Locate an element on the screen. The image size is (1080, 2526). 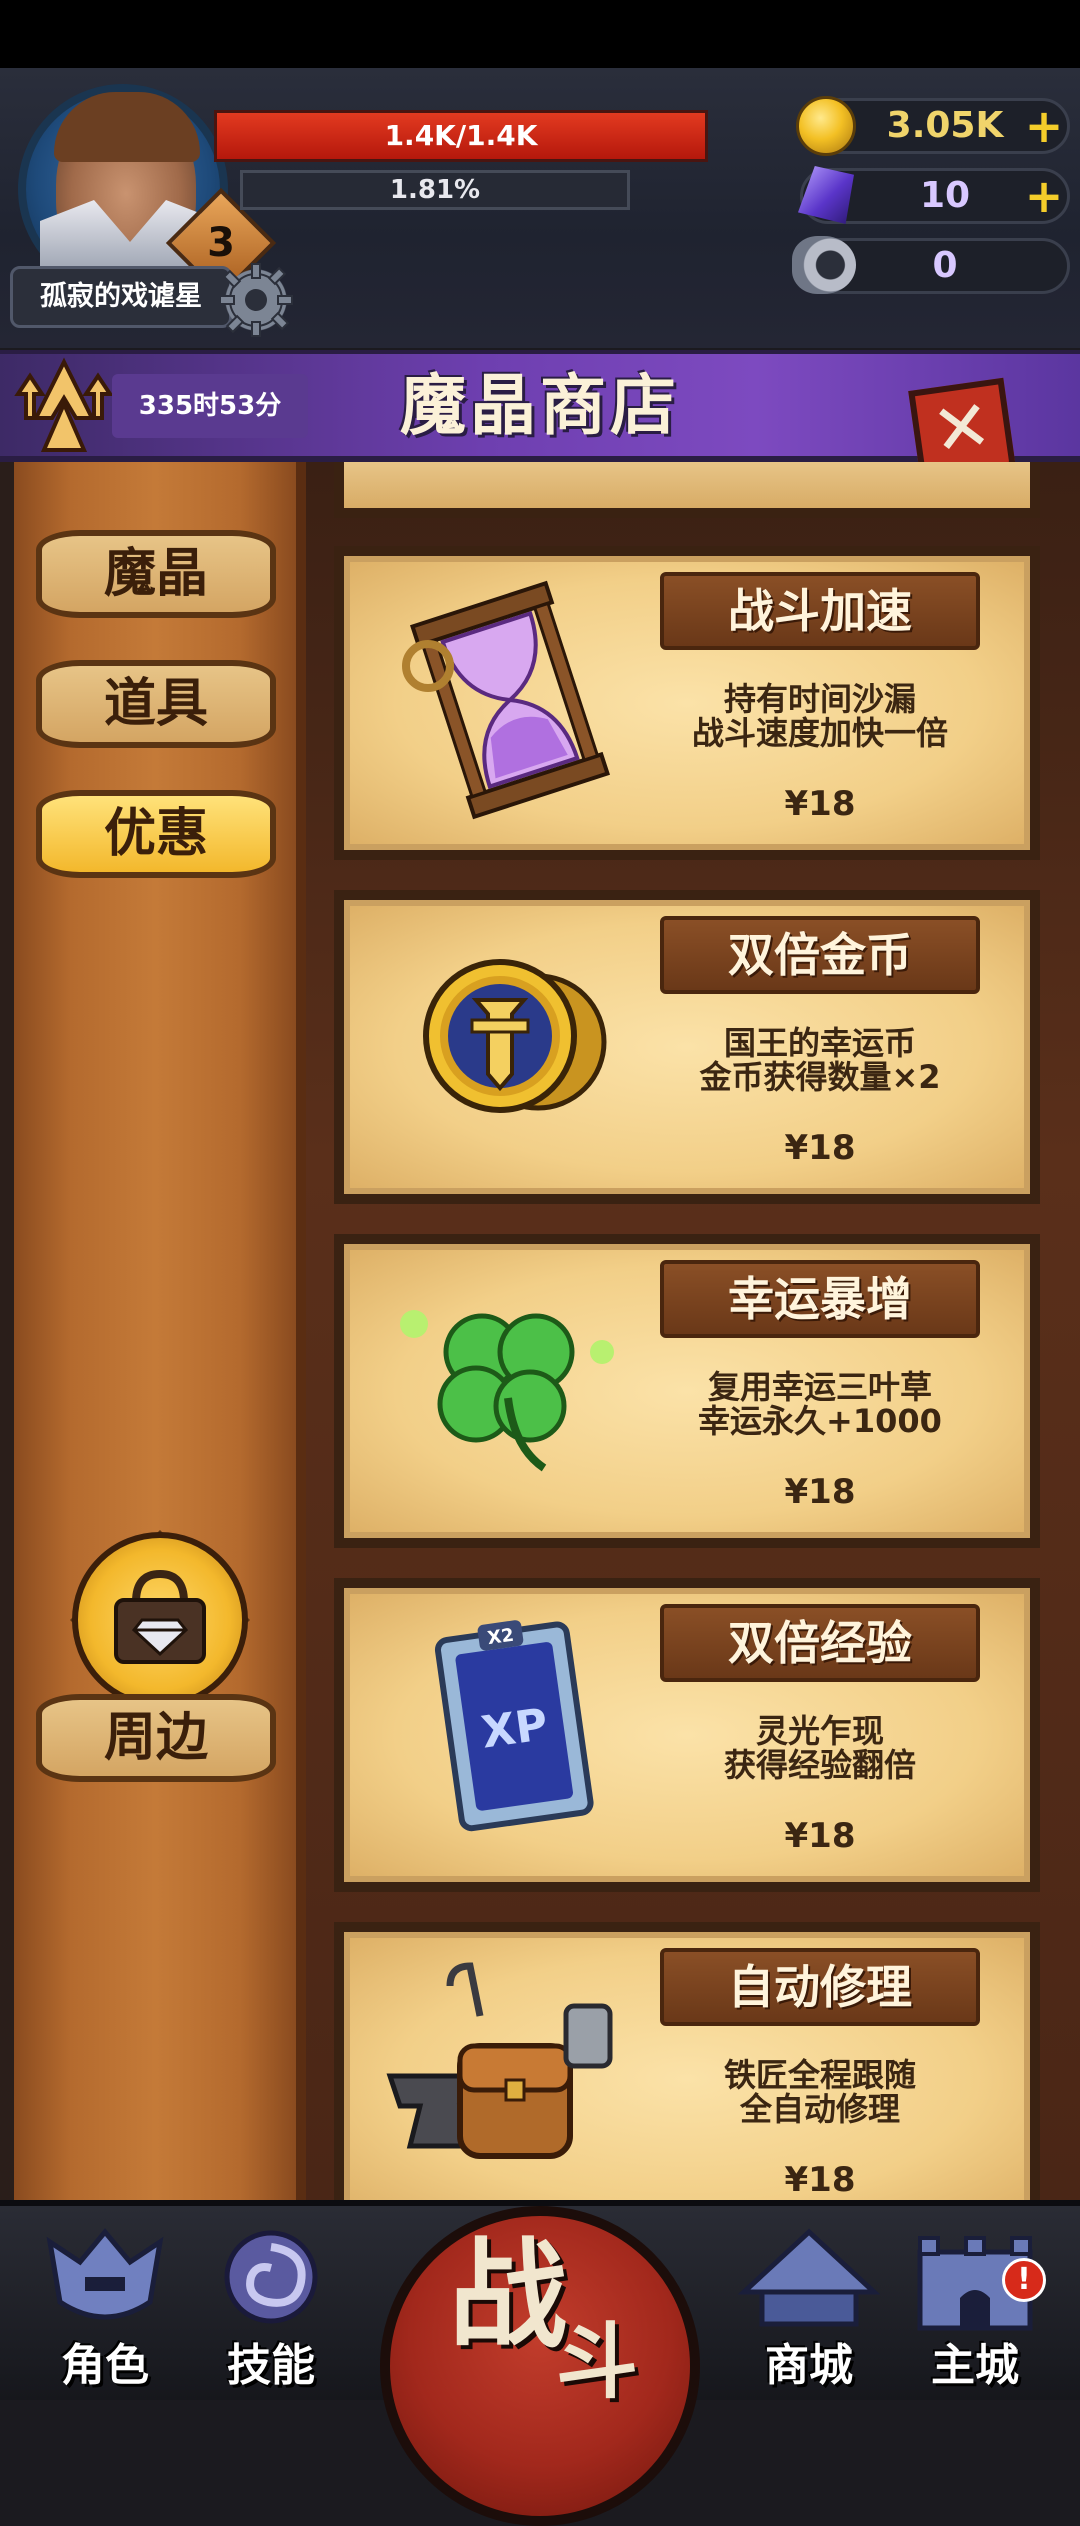
nav-skill: 技能 is located at coordinates (271, 2307).